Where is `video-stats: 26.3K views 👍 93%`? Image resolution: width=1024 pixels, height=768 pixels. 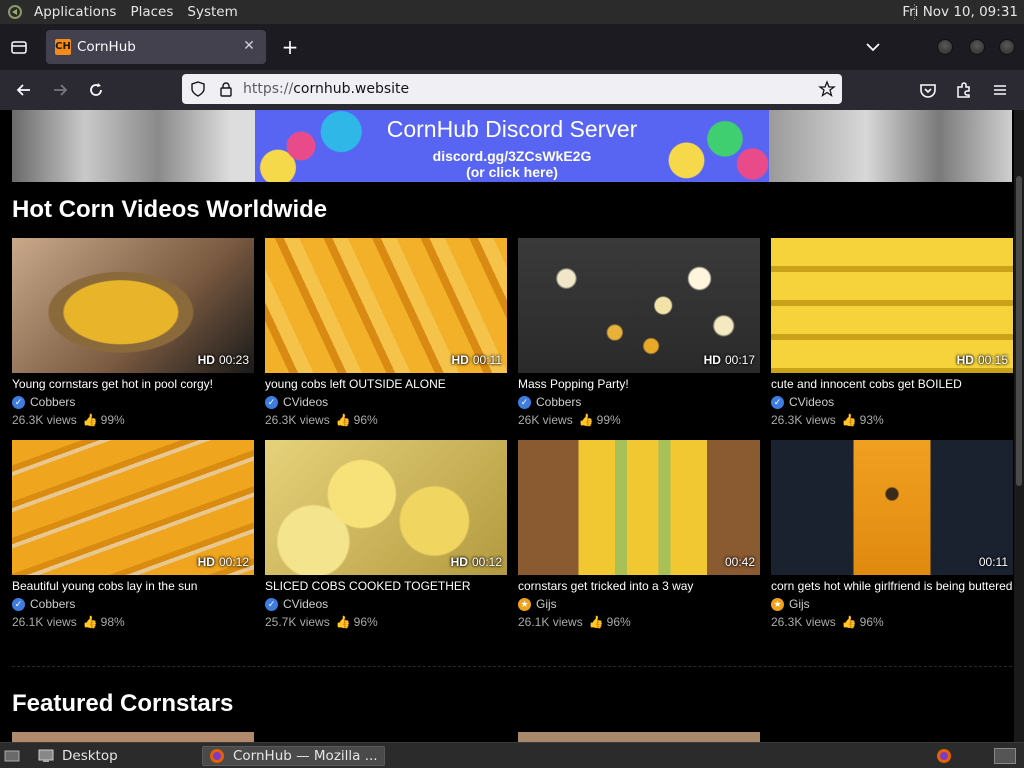
video-stats: 26.3K views 👍 93% is located at coordinates (827, 420).